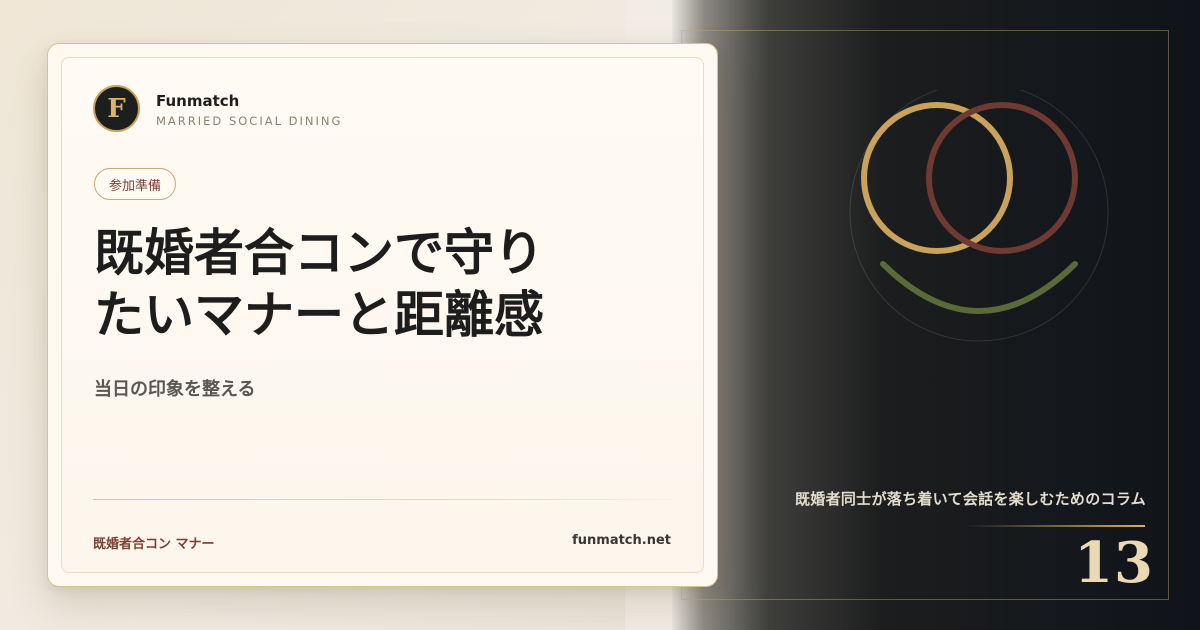  What do you see at coordinates (319, 314) in the screenshot?
I see `headline-line-2: たいマナーと距離感` at bounding box center [319, 314].